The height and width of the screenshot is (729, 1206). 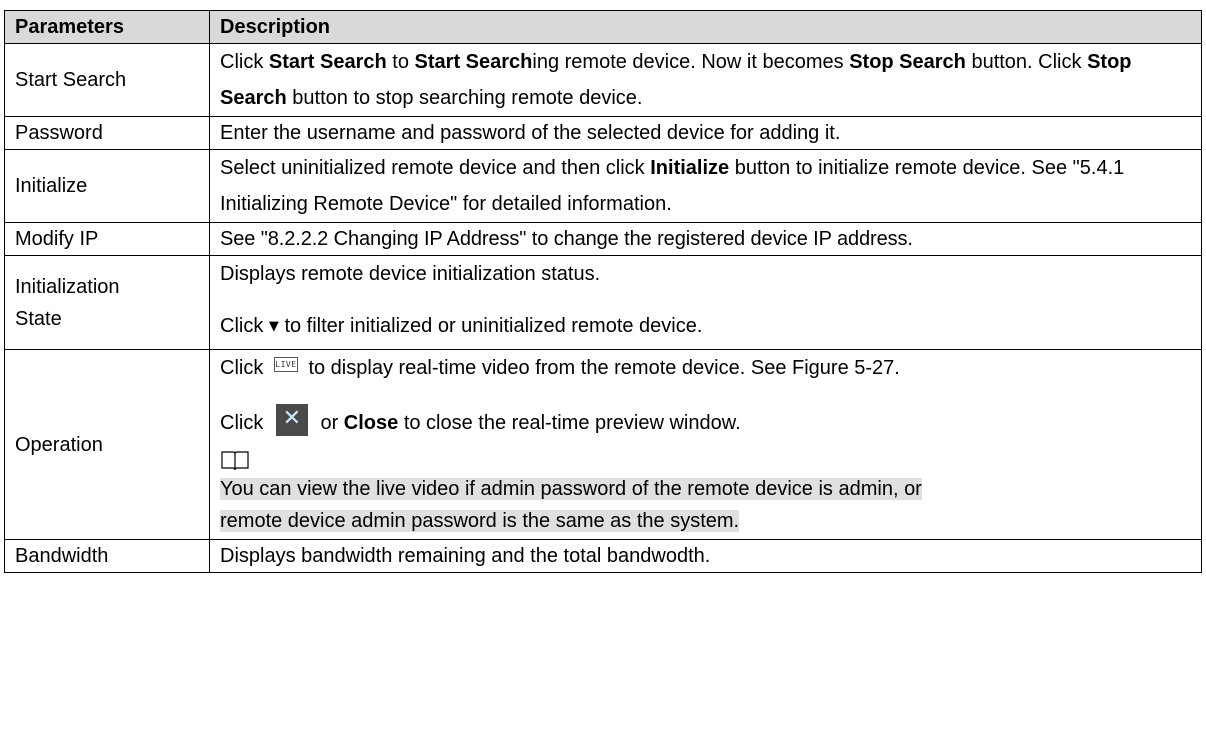 What do you see at coordinates (67, 286) in the screenshot?
I see `text: Initialization` at bounding box center [67, 286].